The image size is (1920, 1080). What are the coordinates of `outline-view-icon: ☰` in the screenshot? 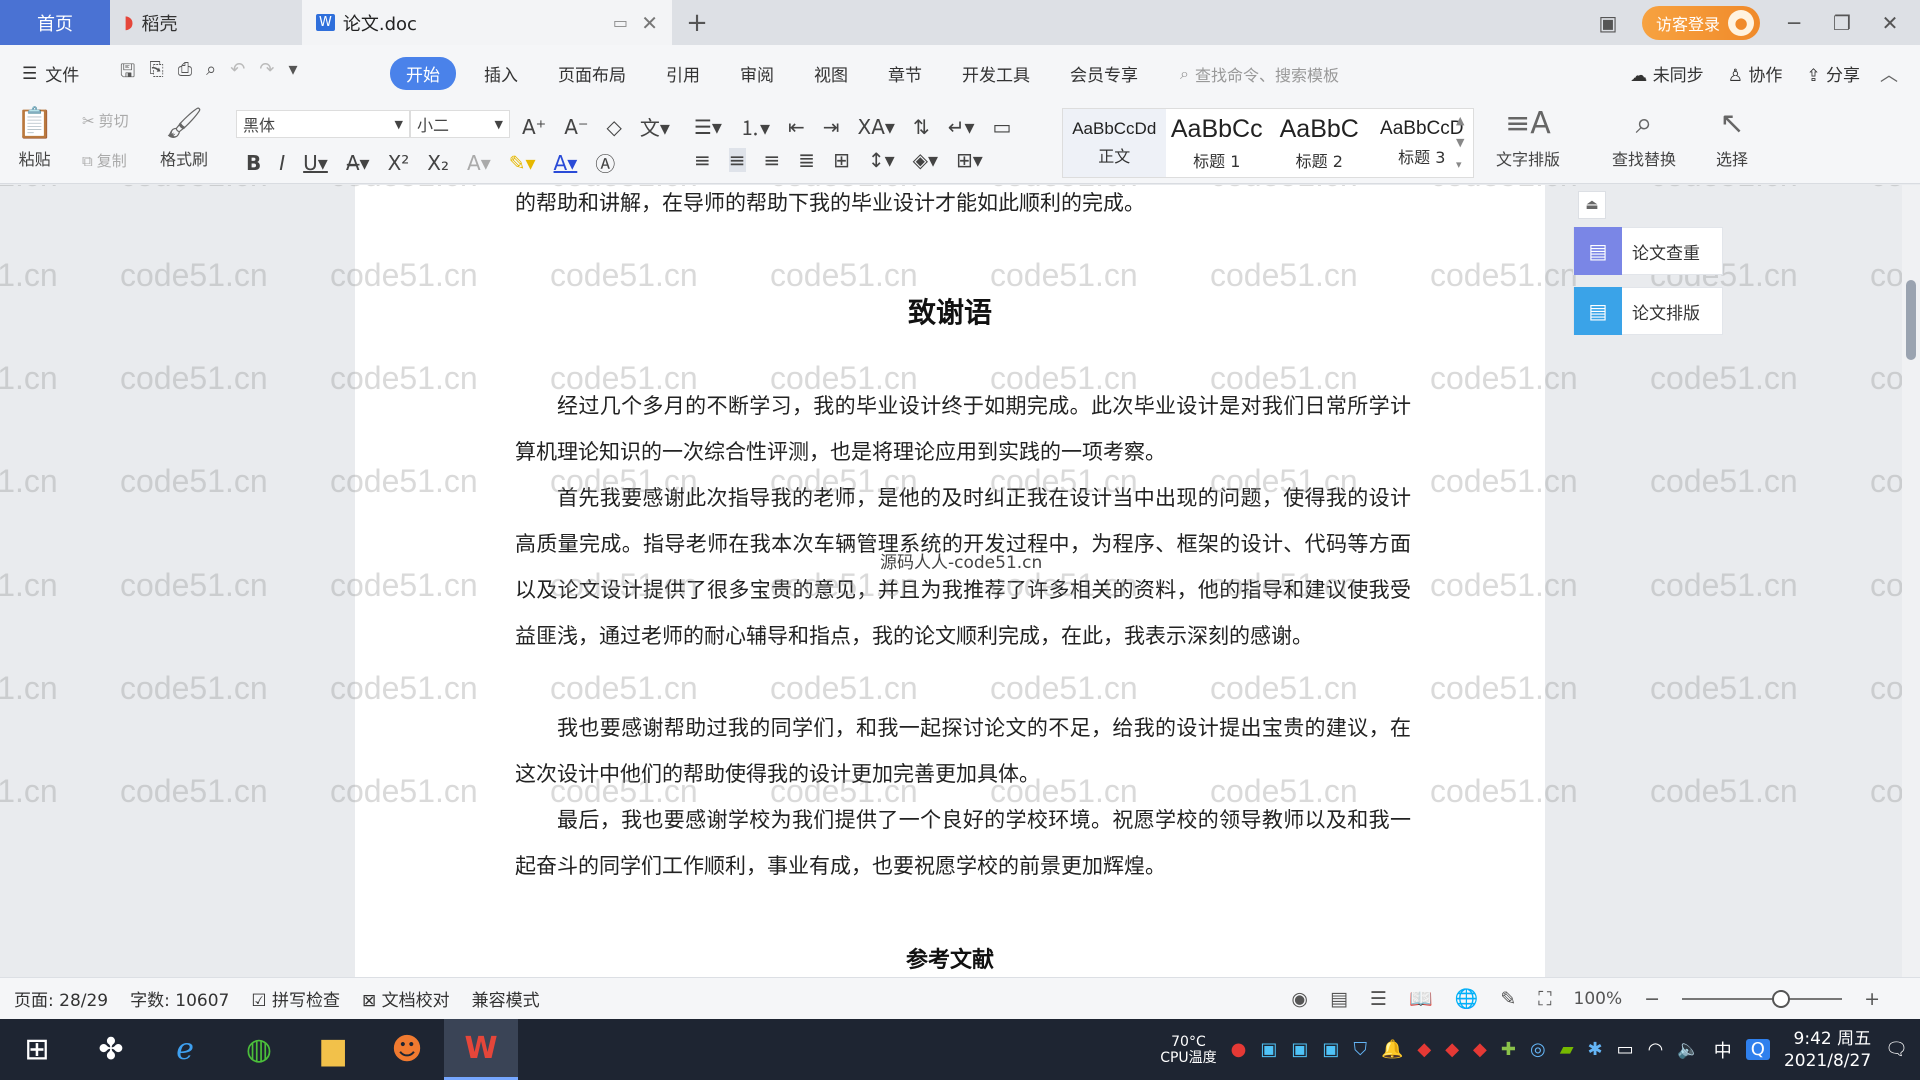 It's located at (1378, 999).